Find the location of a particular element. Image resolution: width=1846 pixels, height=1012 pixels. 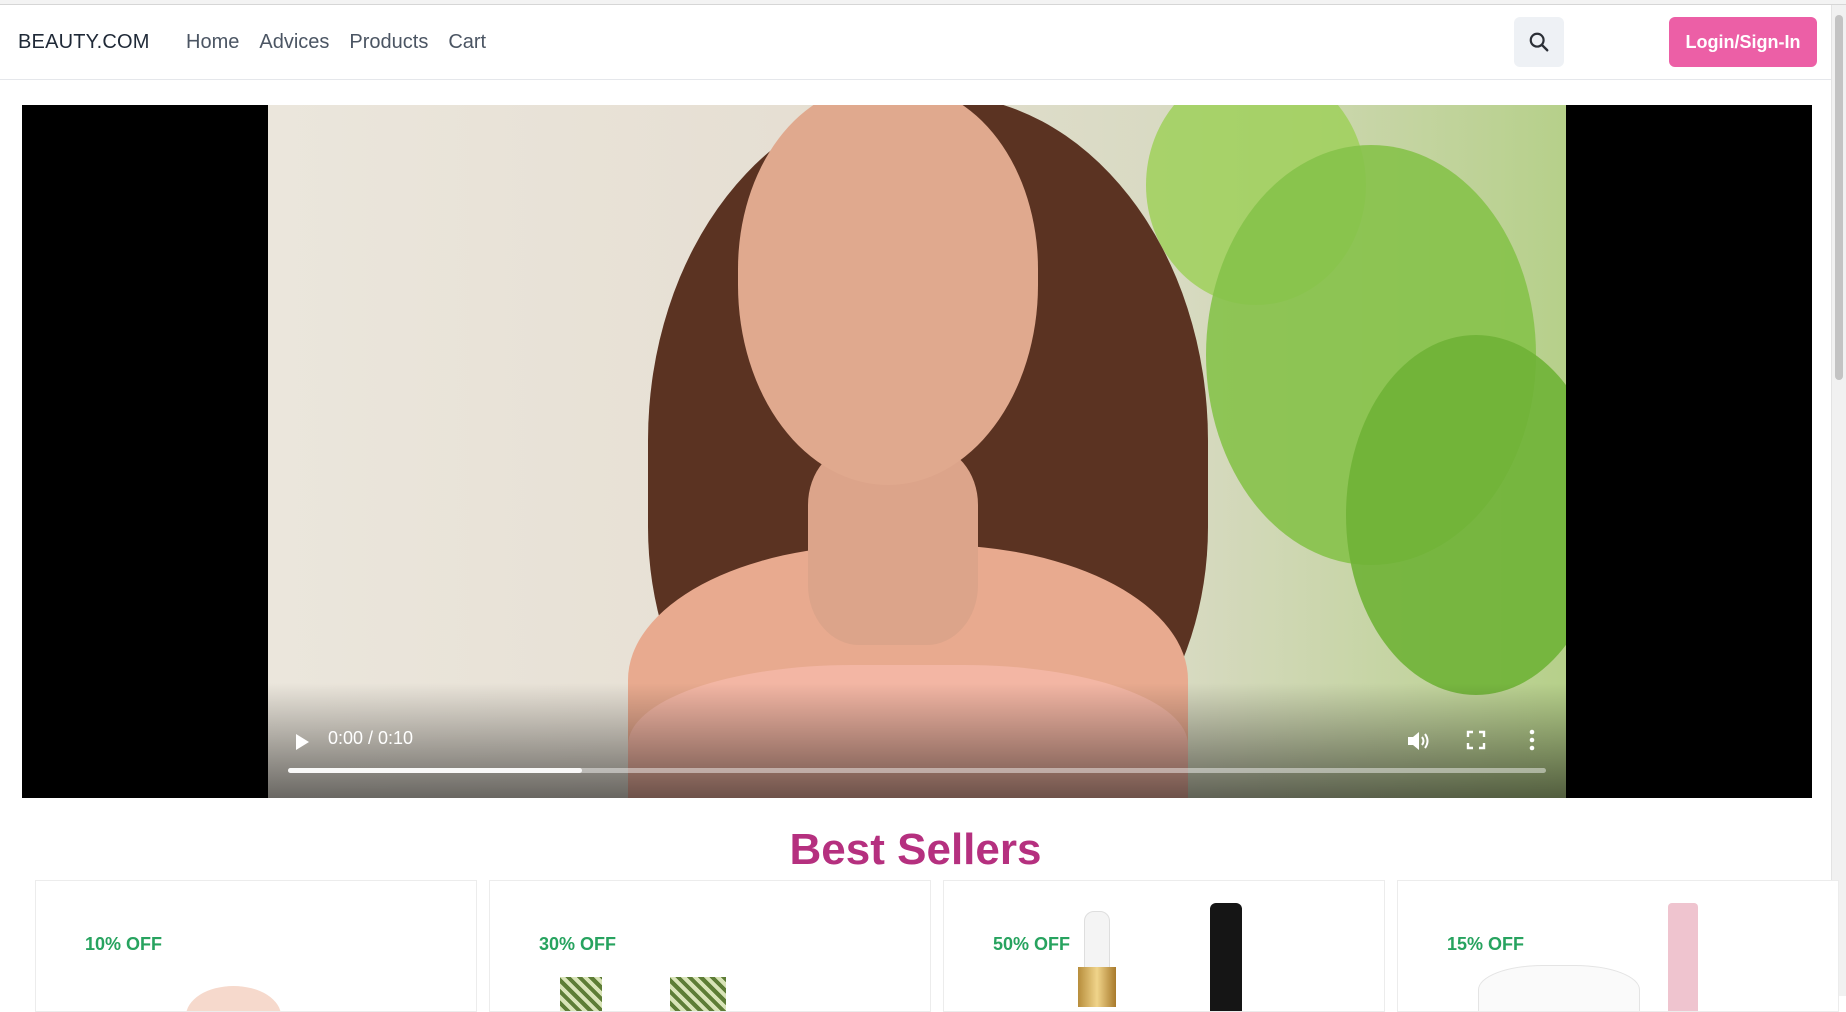

product-card: 10% OFF is located at coordinates (256, 946).